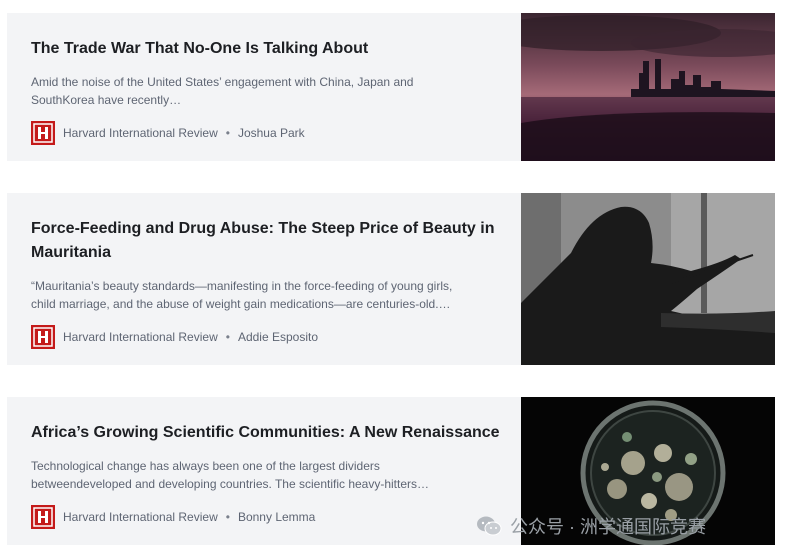 The image size is (789, 558). What do you see at coordinates (648, 279) in the screenshot?
I see `silhouette-eating-image` at bounding box center [648, 279].